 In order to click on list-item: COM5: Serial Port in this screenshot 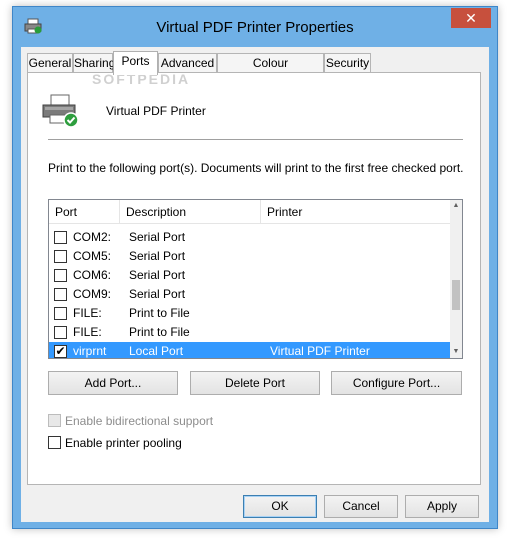, I will do `click(250, 256)`.